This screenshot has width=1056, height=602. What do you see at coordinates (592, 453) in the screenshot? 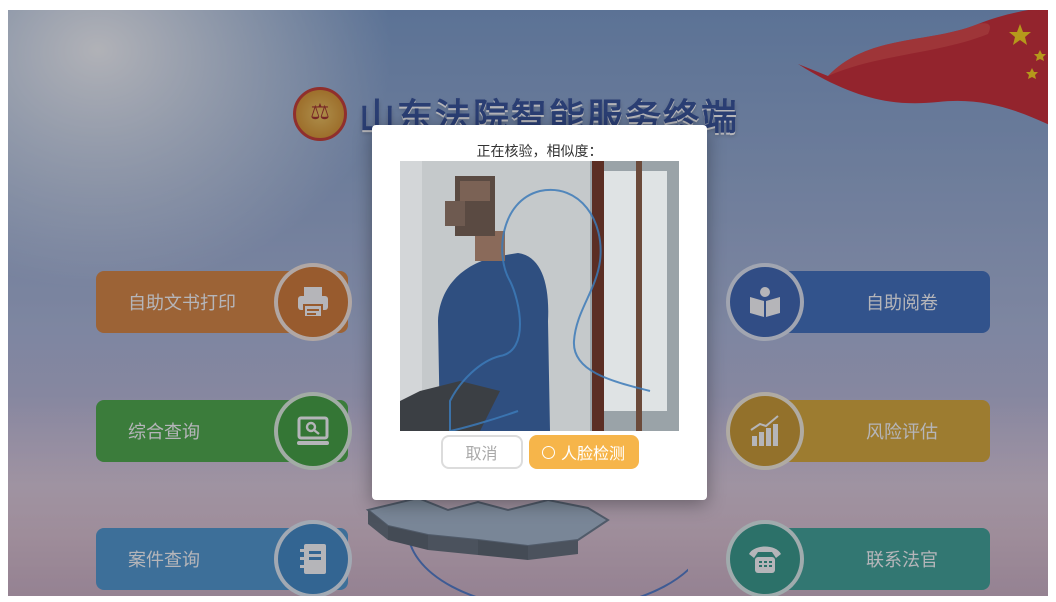
I see `face-detect-label: 人脸检测` at bounding box center [592, 453].